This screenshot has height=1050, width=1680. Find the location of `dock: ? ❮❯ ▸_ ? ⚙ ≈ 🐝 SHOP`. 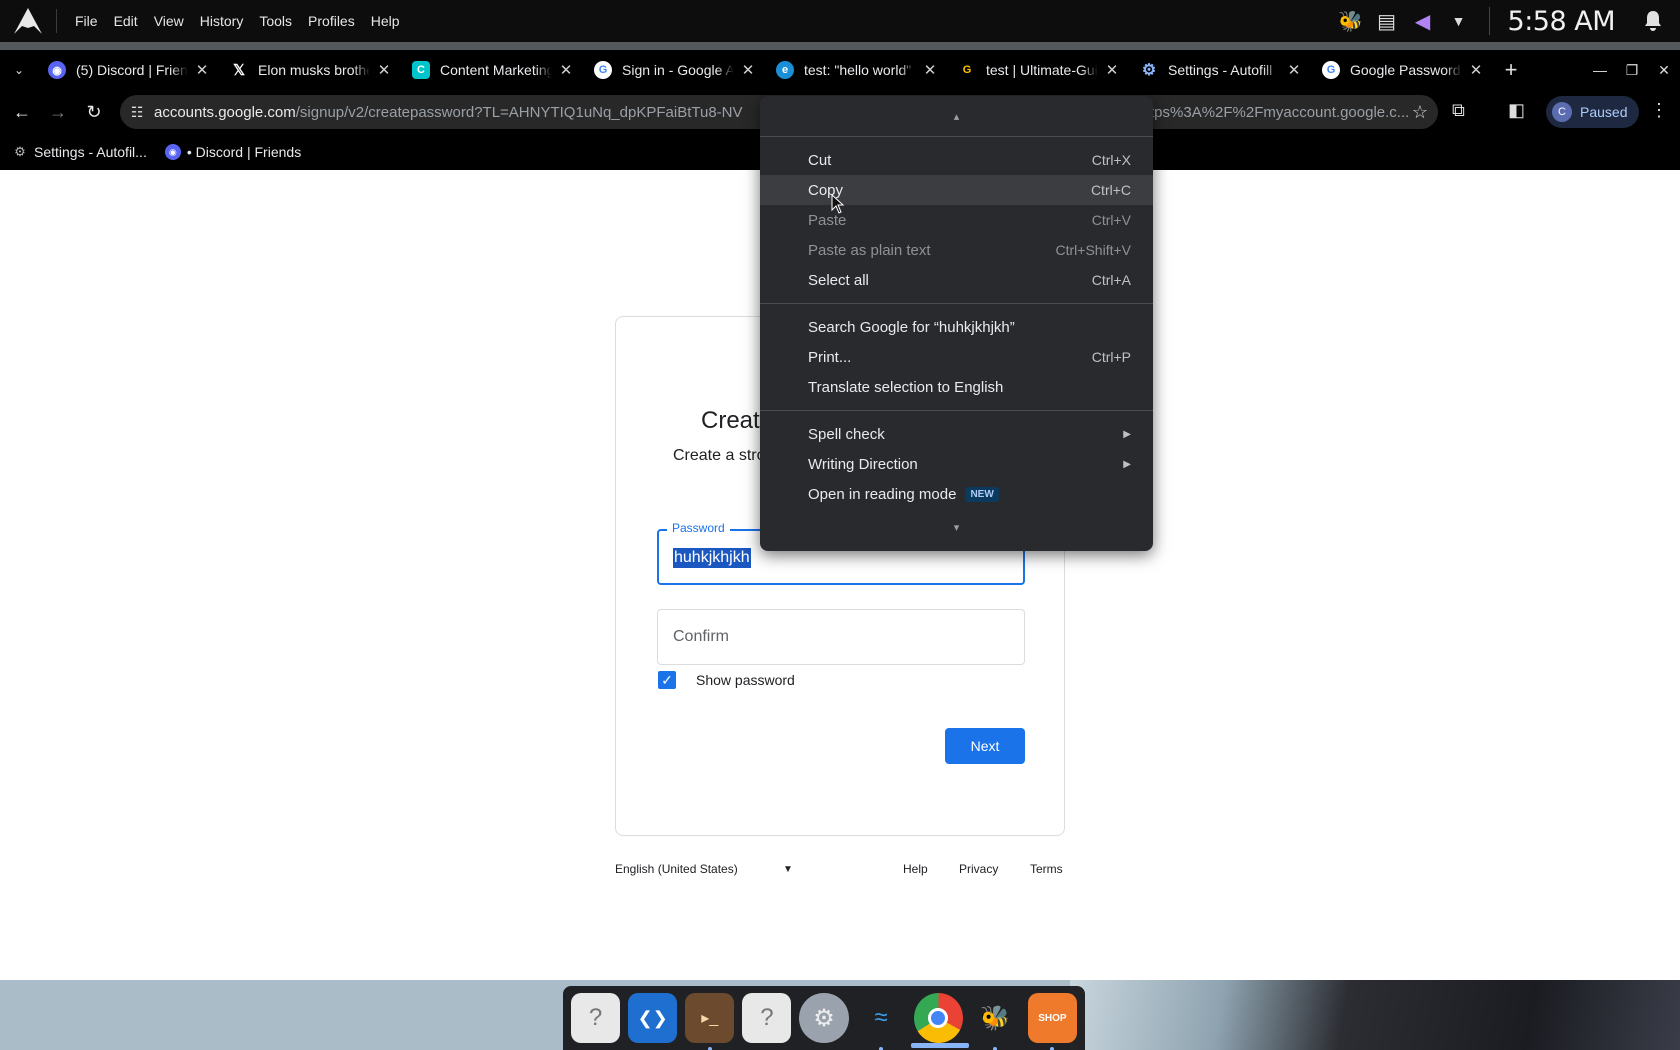

dock: ? ❮❯ ▸_ ? ⚙ ≈ 🐝 SHOP is located at coordinates (824, 1018).